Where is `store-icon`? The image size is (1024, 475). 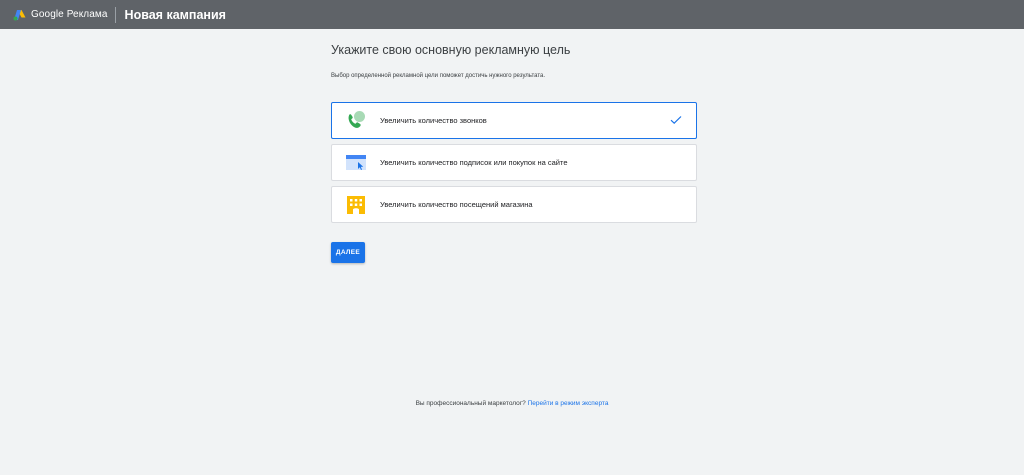
store-icon is located at coordinates (356, 205).